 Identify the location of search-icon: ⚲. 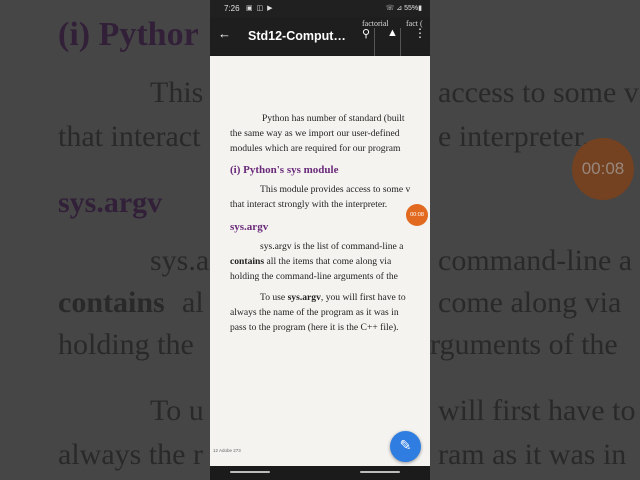
(366, 33).